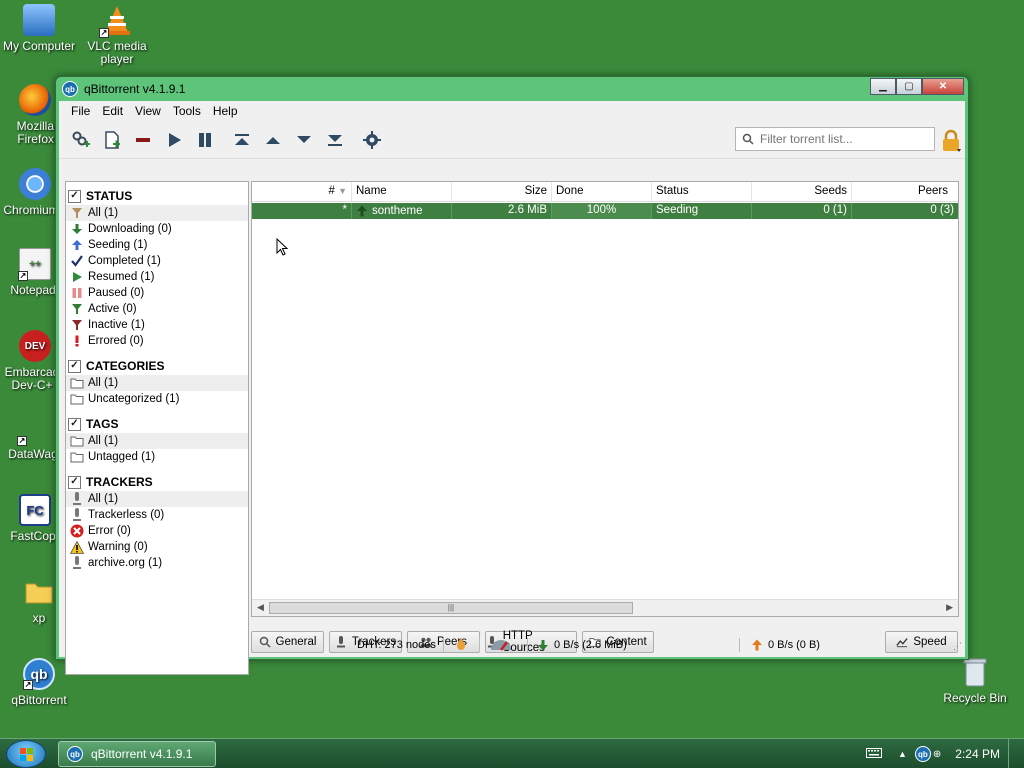 This screenshot has width=1024, height=768. Describe the element at coordinates (922, 754) in the screenshot. I see `qbittorrent-tray-icon: qb` at that location.